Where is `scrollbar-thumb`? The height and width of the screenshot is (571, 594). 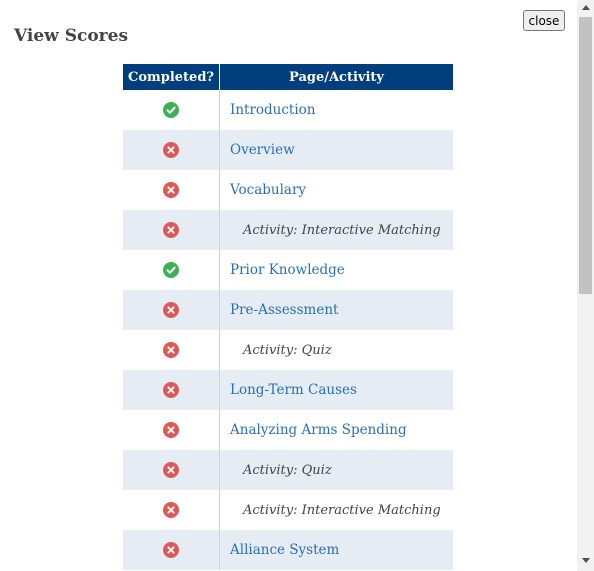
scrollbar-thumb is located at coordinates (585, 155).